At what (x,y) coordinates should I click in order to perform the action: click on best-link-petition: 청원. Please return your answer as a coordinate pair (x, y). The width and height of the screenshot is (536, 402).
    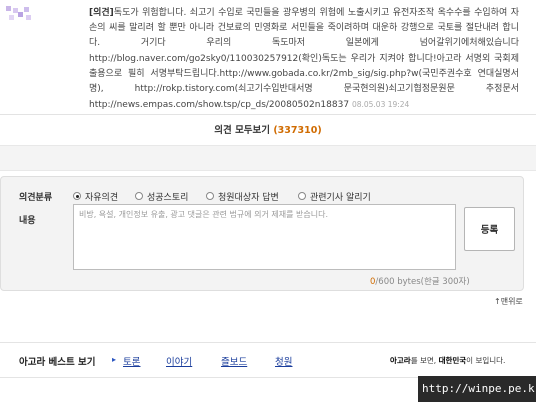
    Looking at the image, I should click on (283, 361).